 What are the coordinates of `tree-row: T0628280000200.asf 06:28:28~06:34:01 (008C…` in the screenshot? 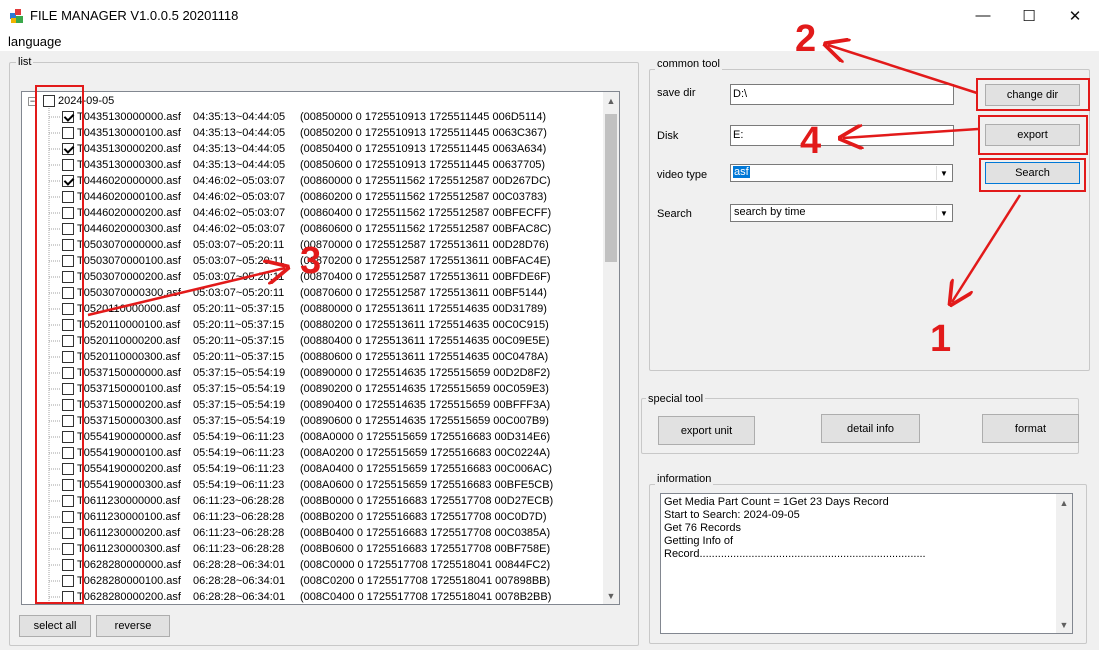 It's located at (313, 596).